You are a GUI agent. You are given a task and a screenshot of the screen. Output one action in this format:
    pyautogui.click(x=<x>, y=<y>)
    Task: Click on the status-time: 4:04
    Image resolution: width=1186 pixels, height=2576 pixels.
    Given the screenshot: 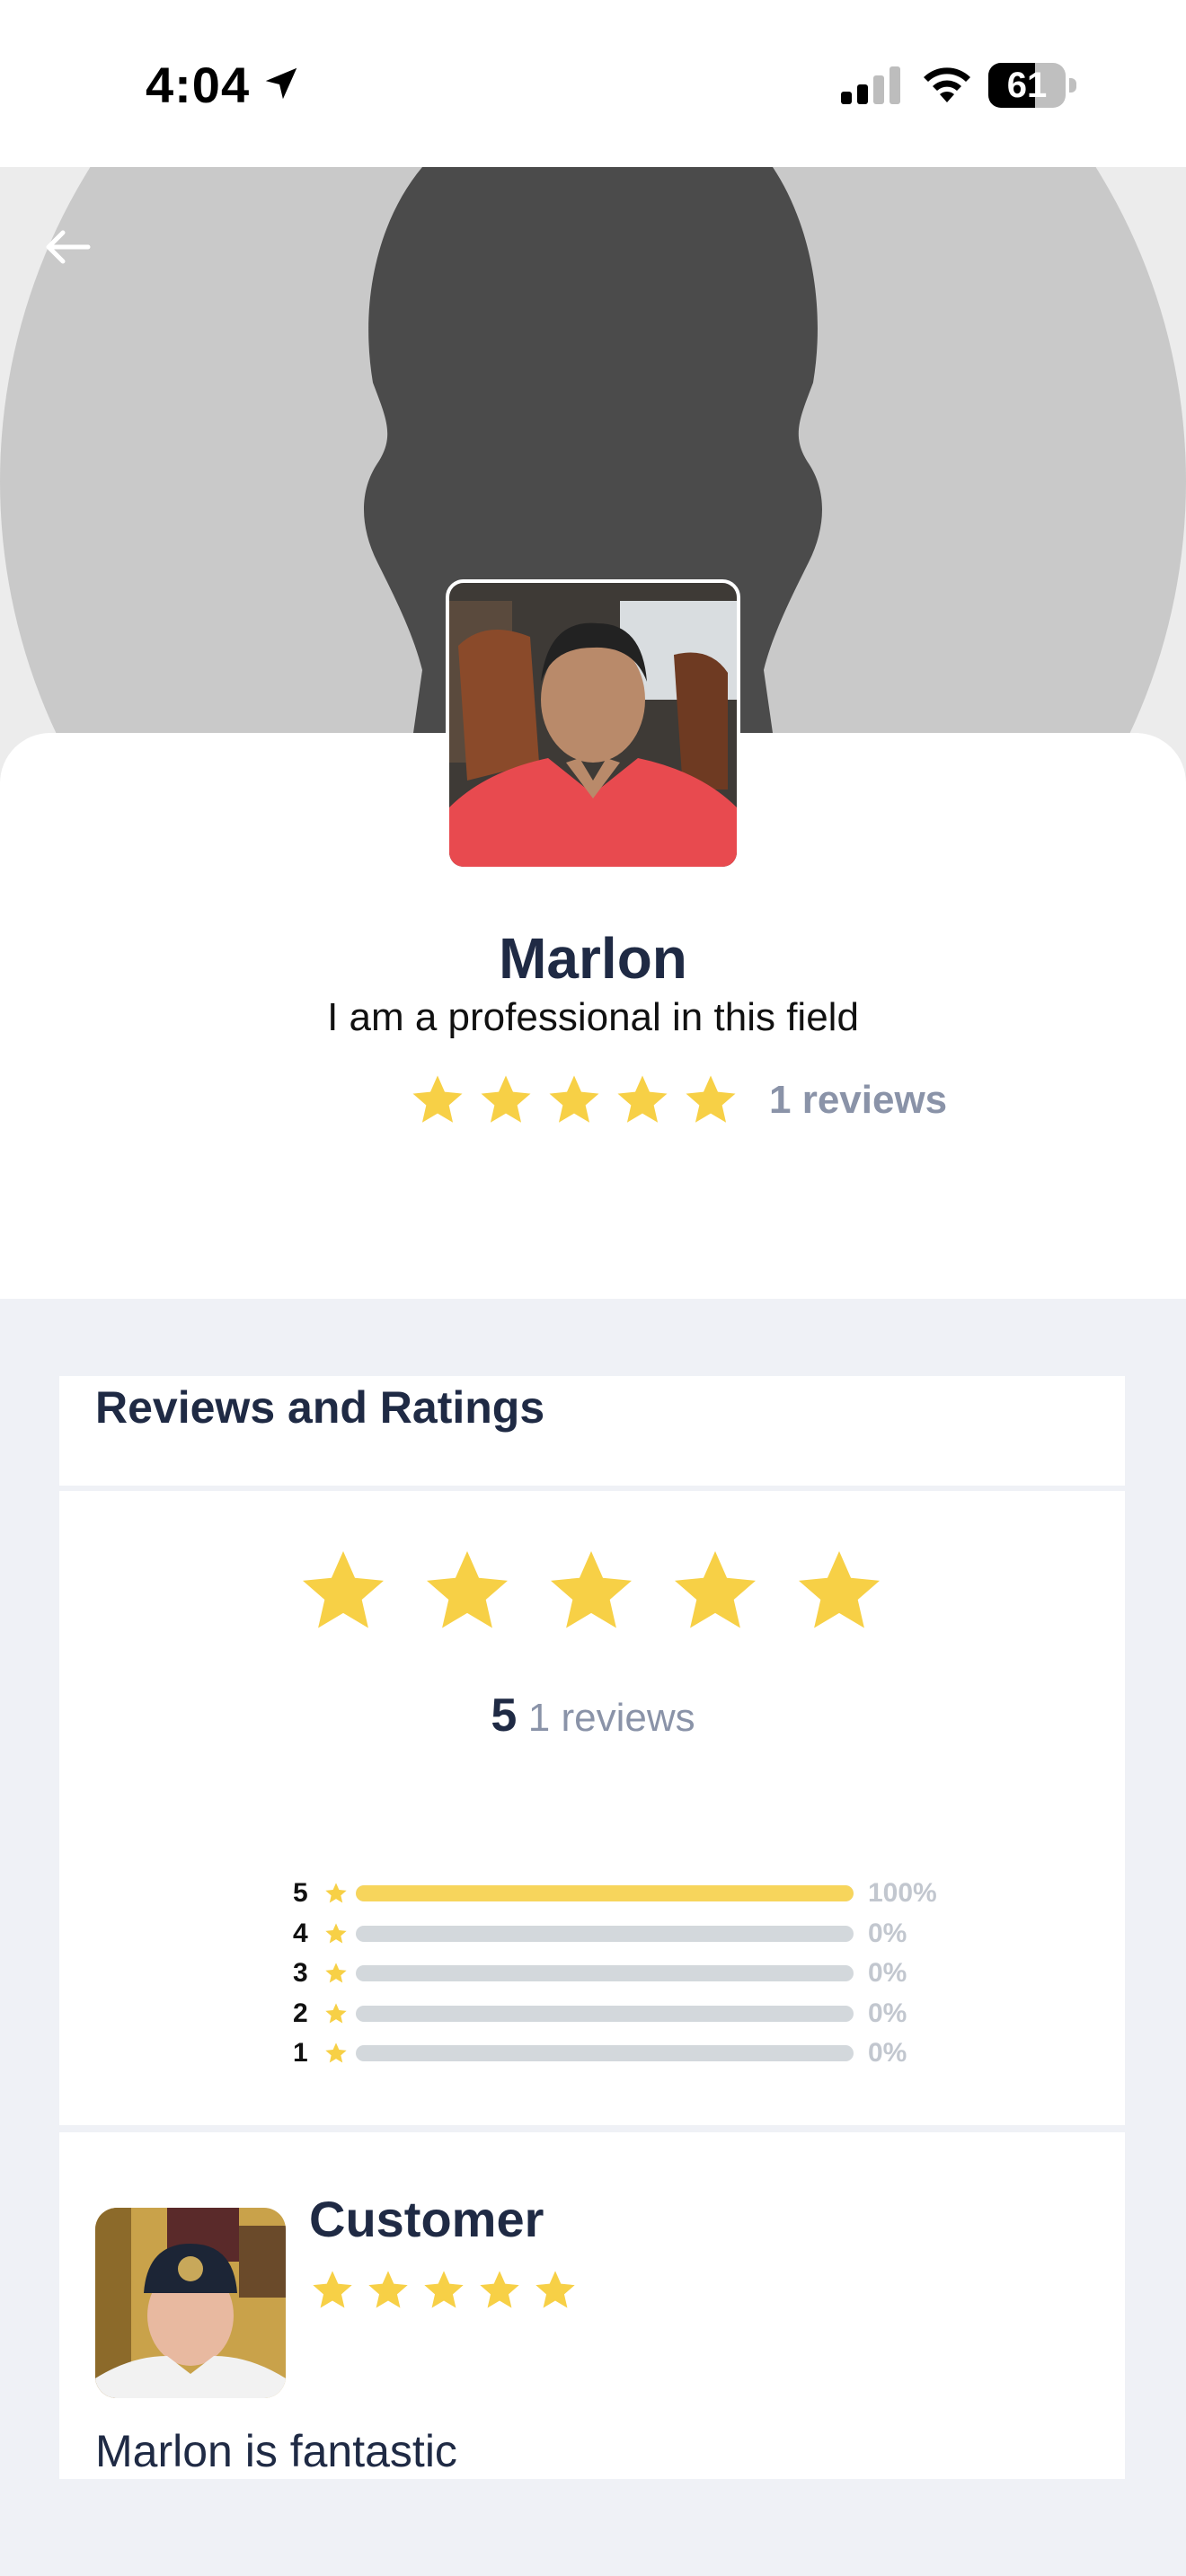 What is the action you would take?
    pyautogui.click(x=198, y=85)
    